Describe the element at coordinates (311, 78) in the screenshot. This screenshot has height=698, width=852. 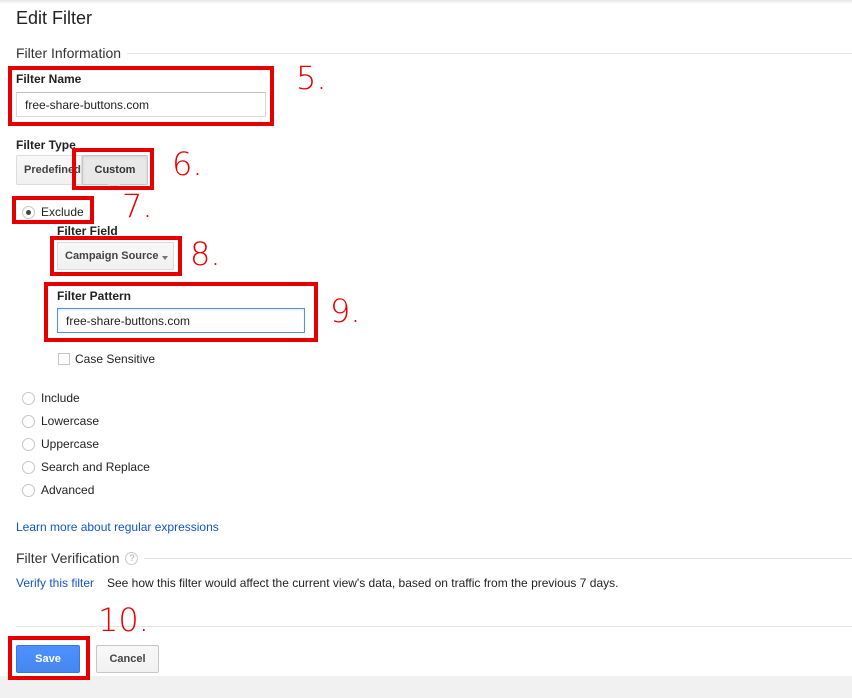
I see `step-label-5: 5.` at that location.